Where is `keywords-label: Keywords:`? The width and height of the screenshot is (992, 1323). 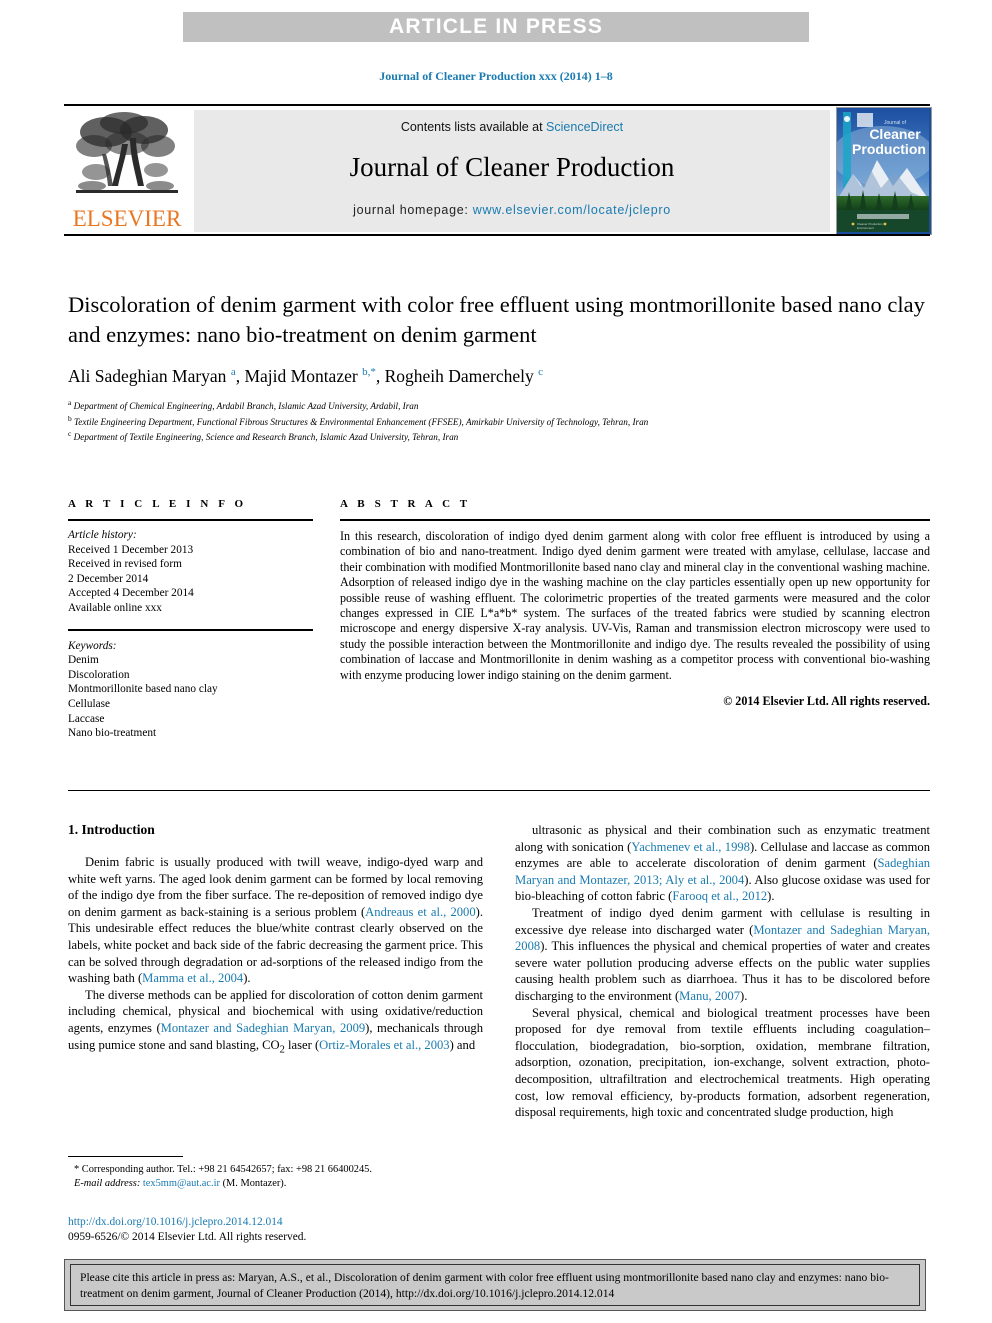 keywords-label: Keywords: is located at coordinates (92, 645).